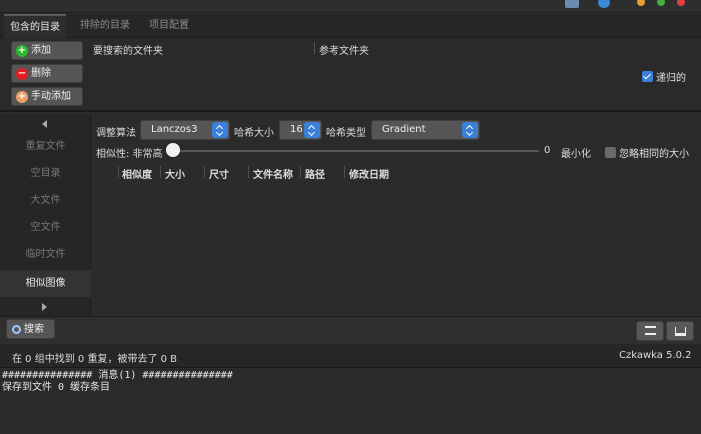 This screenshot has width=701, height=434. What do you see at coordinates (45, 200) in the screenshot?
I see `sidebar-item-big-files: 大文件` at bounding box center [45, 200].